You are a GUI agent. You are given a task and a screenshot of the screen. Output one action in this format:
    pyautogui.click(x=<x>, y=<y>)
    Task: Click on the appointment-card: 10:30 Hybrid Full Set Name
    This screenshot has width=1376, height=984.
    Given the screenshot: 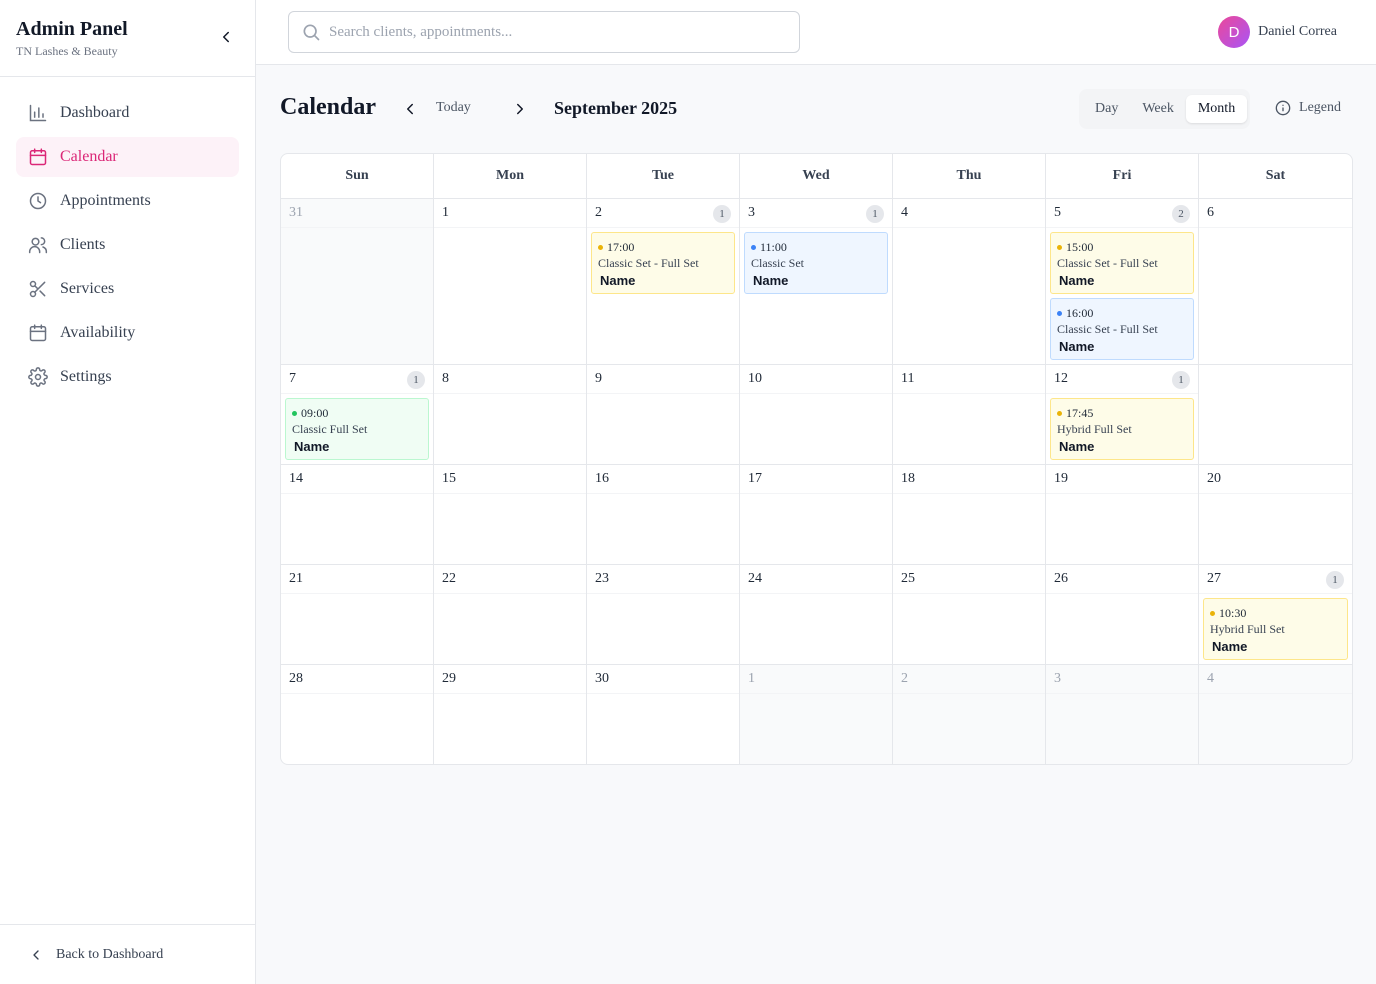 What is the action you would take?
    pyautogui.click(x=1275, y=629)
    